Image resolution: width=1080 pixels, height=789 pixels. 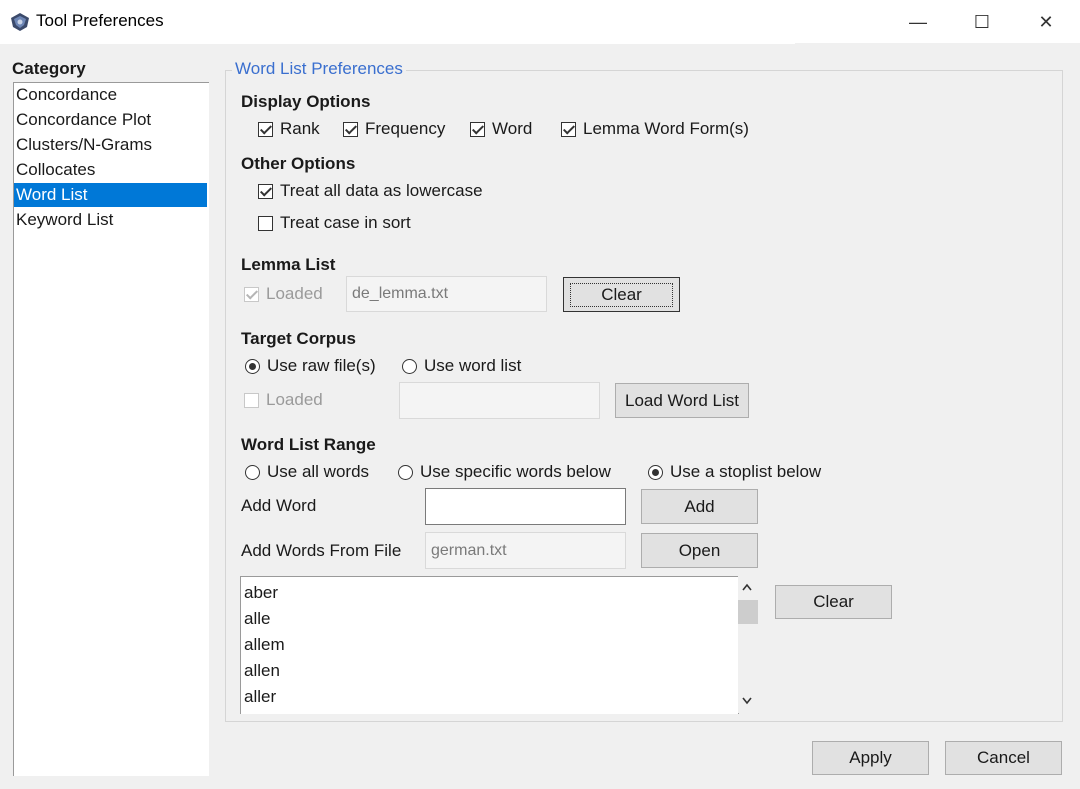 What do you see at coordinates (110, 95) in the screenshot?
I see `category-item-concordance: Concordance` at bounding box center [110, 95].